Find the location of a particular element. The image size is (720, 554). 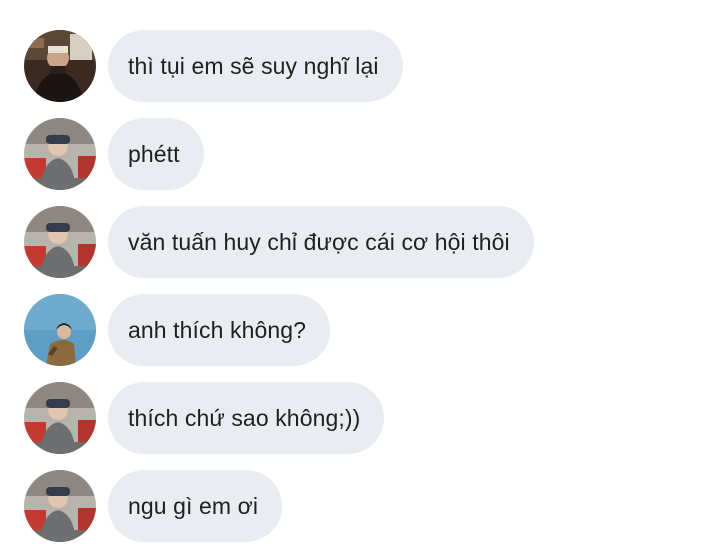

message-text: ngu gì em ơi is located at coordinates (193, 505).